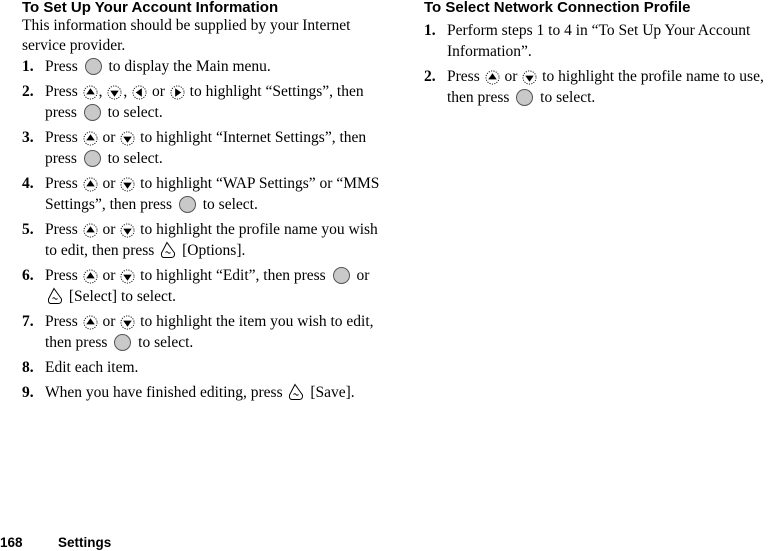 This screenshot has height=551, width=784. I want to click on step-text: [Save]., so click(330, 392).